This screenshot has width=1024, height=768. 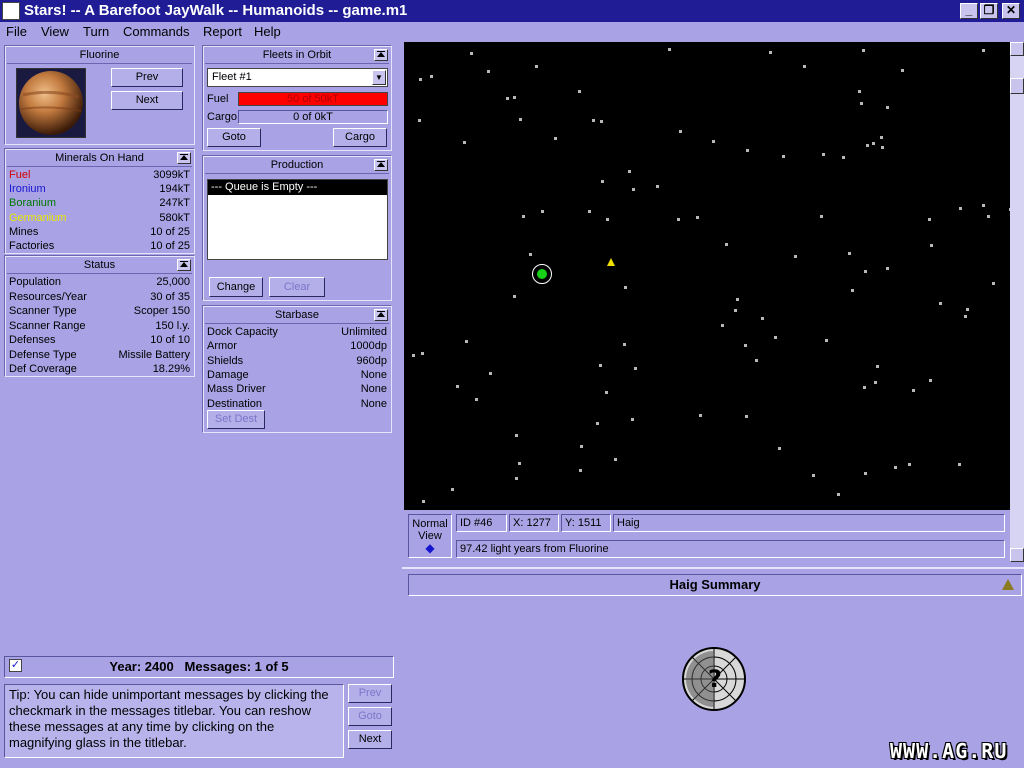 I want to click on collapse-starbase-button, so click(x=381, y=315).